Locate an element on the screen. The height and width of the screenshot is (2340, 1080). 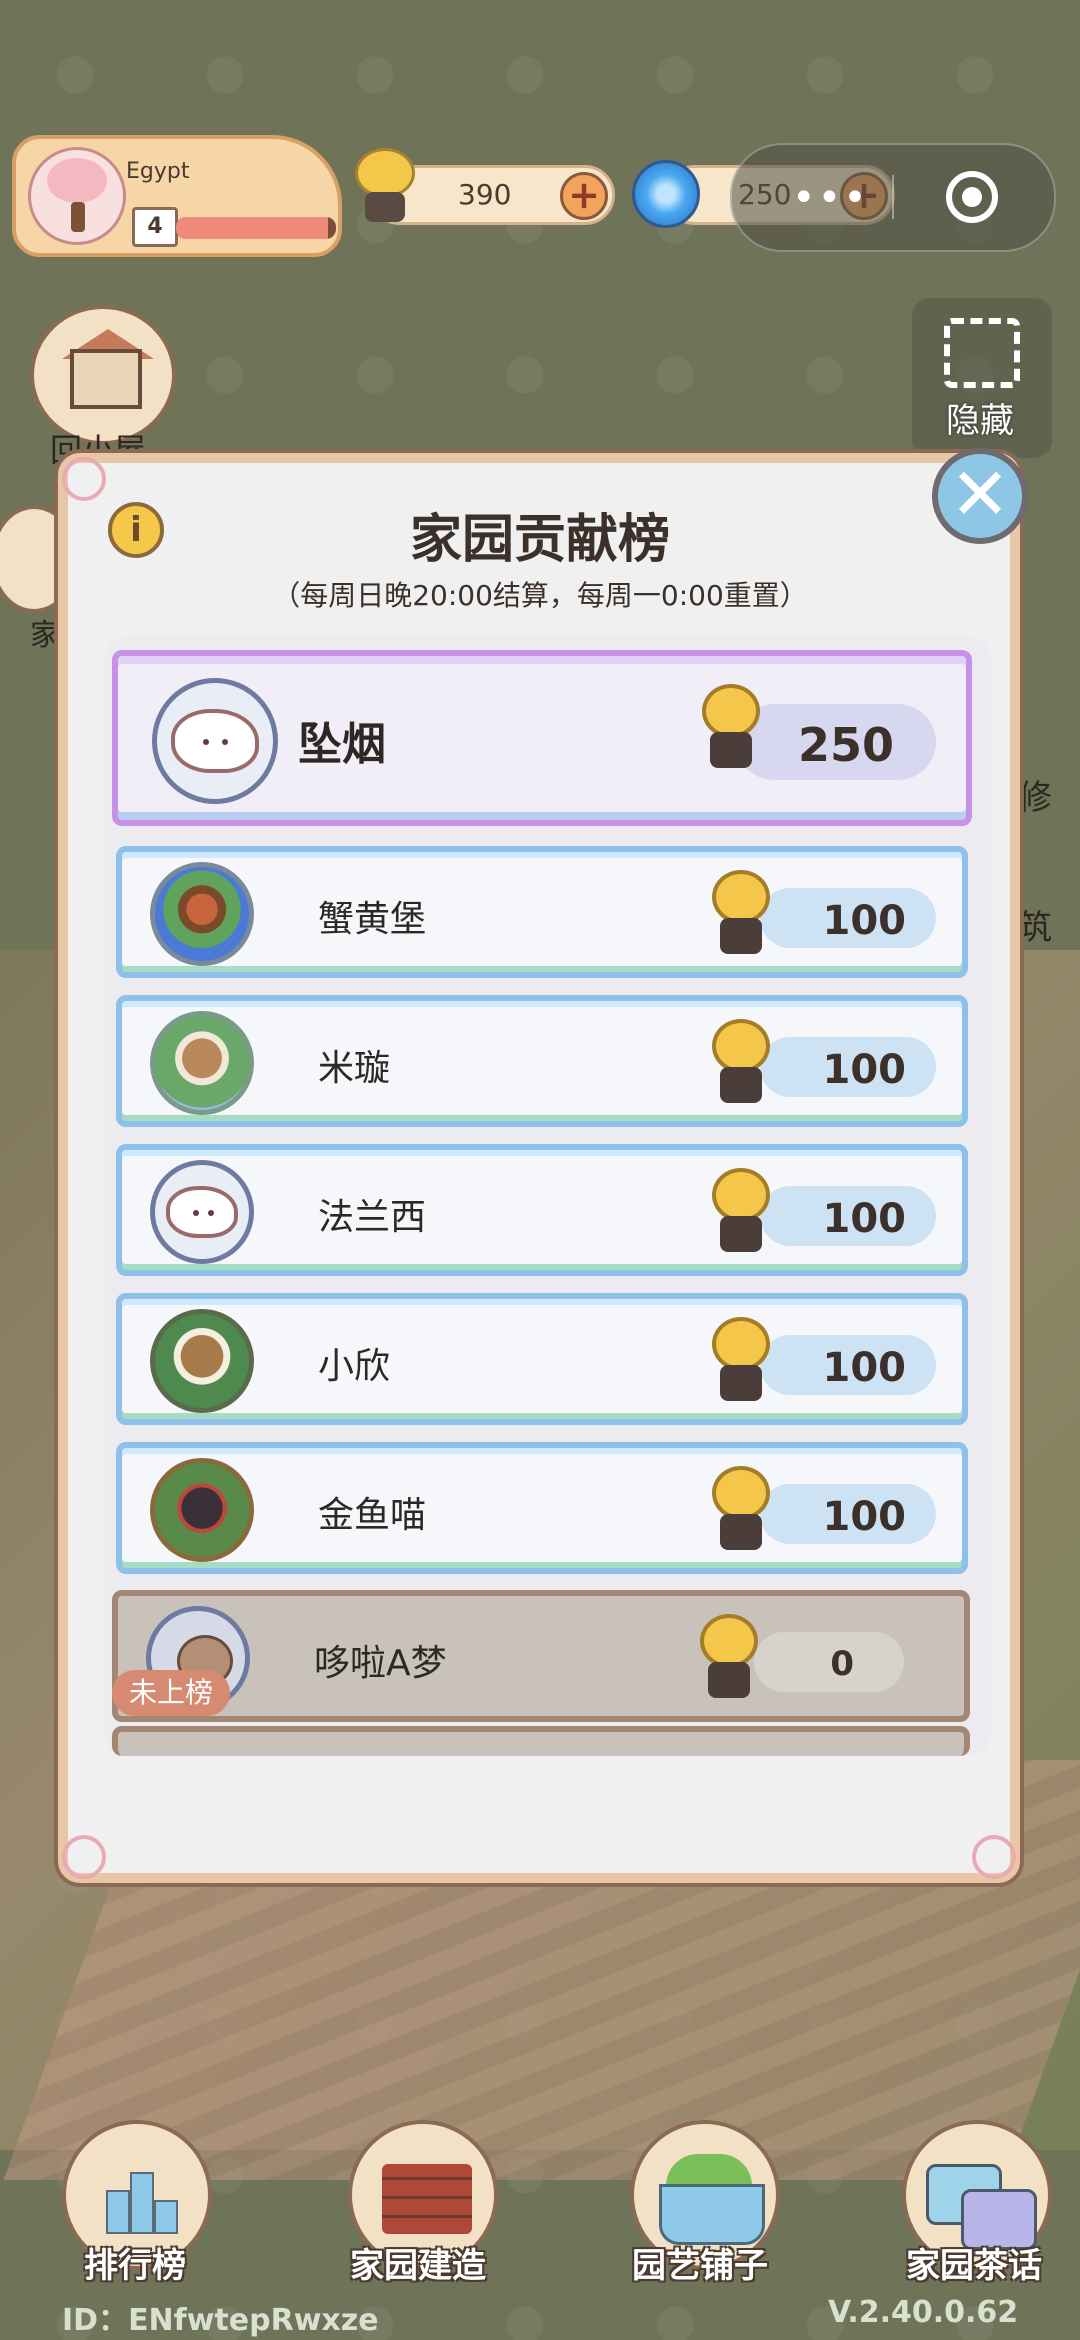
mini-program-capsule: ••• is located at coordinates (893, 197).